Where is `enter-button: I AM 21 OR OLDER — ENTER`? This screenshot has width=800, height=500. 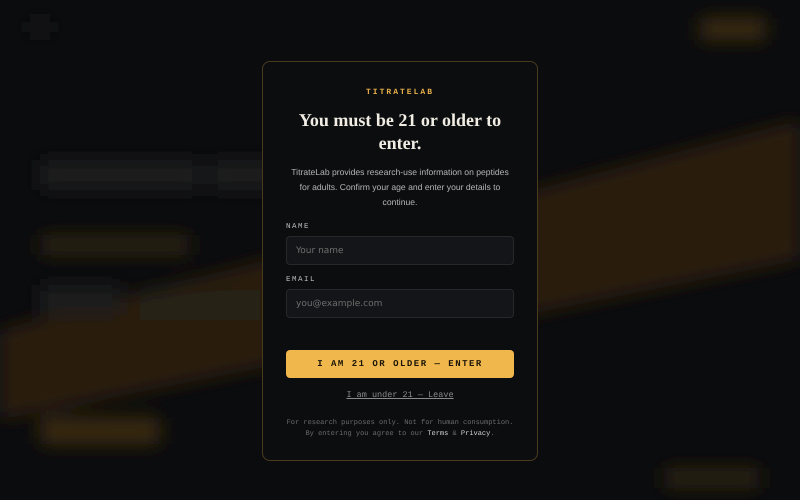
enter-button: I AM 21 OR OLDER — ENTER is located at coordinates (400, 364).